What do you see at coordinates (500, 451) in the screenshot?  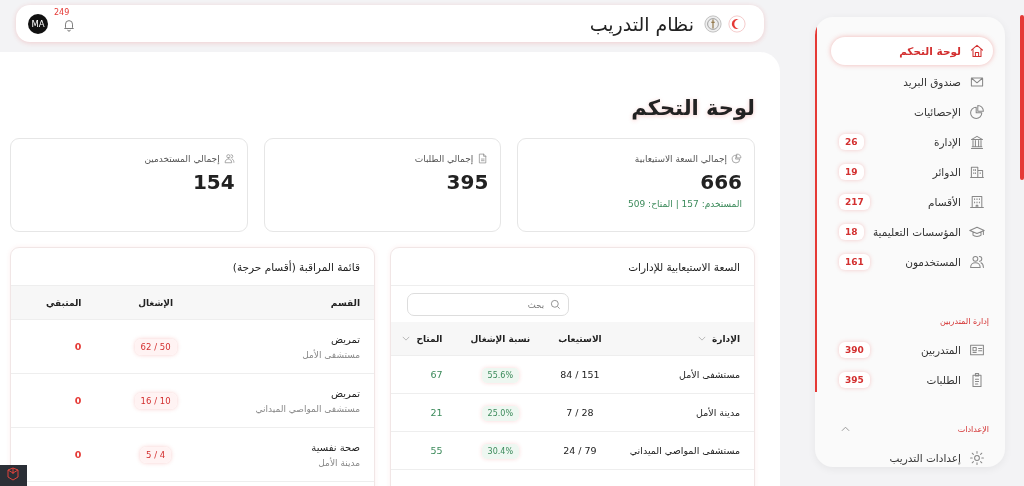 I see `rate-badge: 30.4%` at bounding box center [500, 451].